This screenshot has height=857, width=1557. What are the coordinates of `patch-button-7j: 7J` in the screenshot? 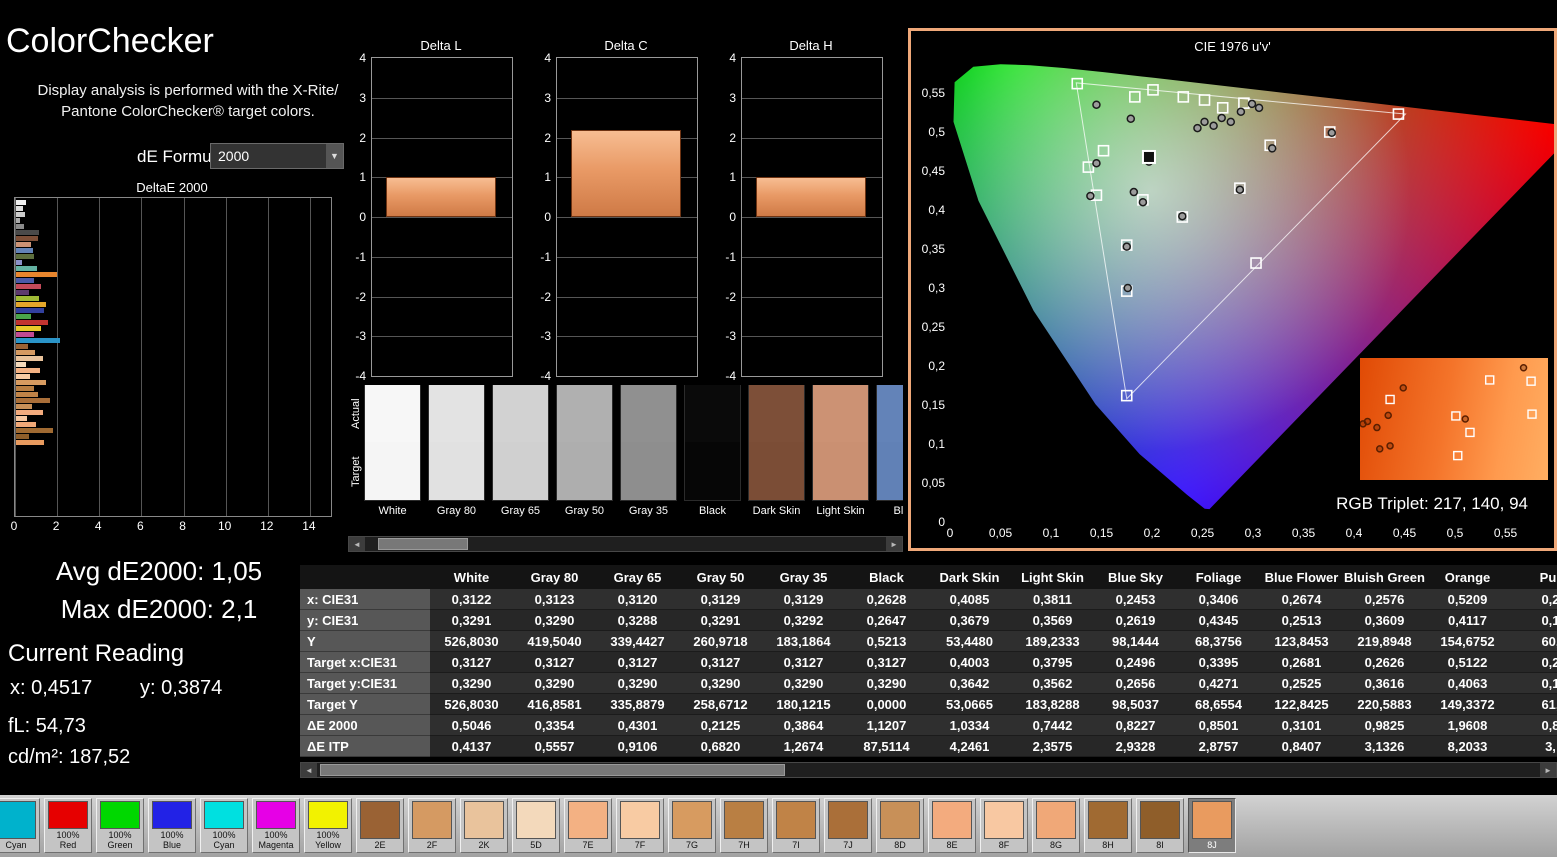 It's located at (848, 825).